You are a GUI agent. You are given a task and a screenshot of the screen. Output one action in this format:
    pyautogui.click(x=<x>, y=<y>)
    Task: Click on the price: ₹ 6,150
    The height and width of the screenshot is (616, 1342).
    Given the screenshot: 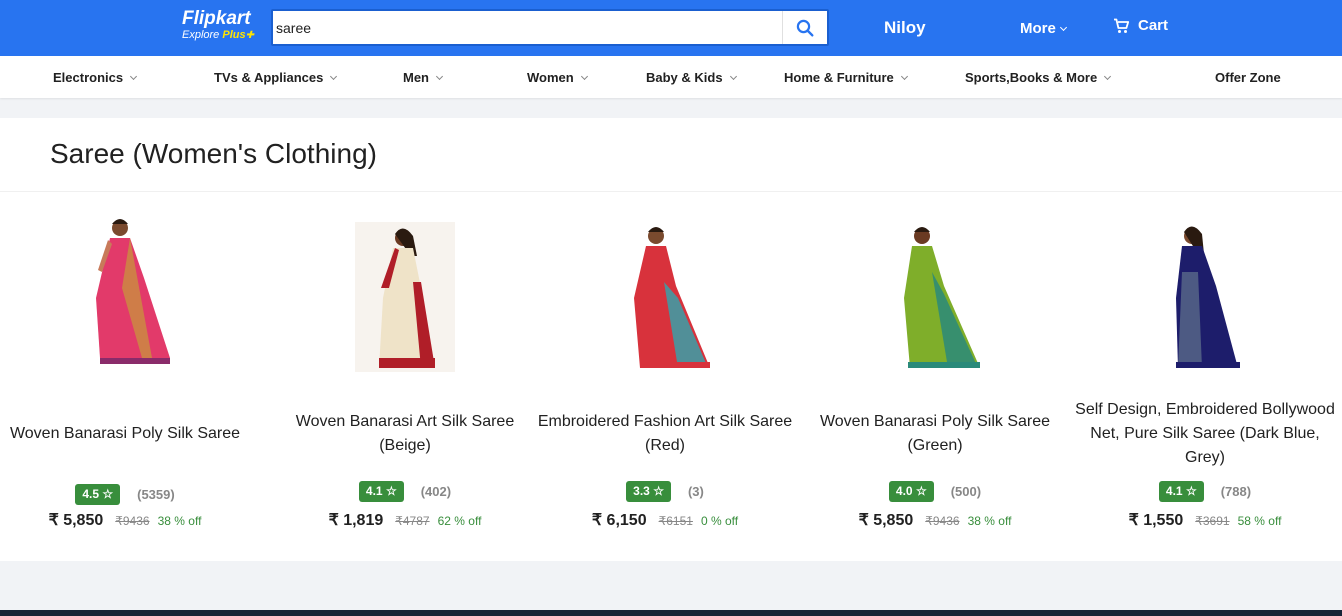 What is the action you would take?
    pyautogui.click(x=619, y=520)
    